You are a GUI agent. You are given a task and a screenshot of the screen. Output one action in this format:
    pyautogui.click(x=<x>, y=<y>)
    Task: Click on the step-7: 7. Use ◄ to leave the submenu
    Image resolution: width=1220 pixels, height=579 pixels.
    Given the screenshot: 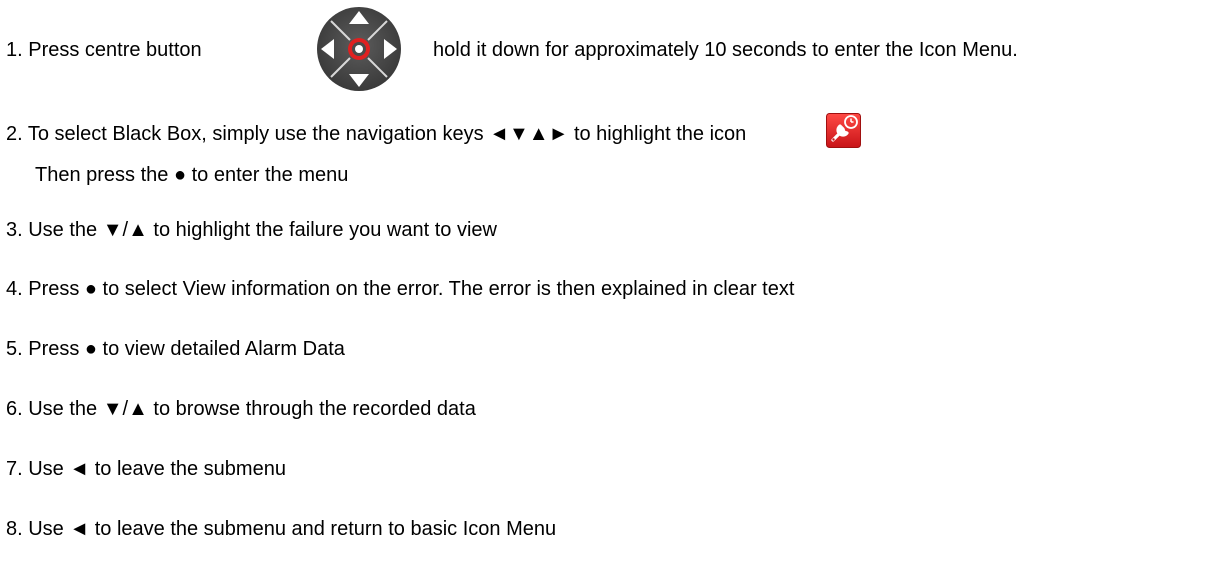 What is the action you would take?
    pyautogui.click(x=146, y=469)
    